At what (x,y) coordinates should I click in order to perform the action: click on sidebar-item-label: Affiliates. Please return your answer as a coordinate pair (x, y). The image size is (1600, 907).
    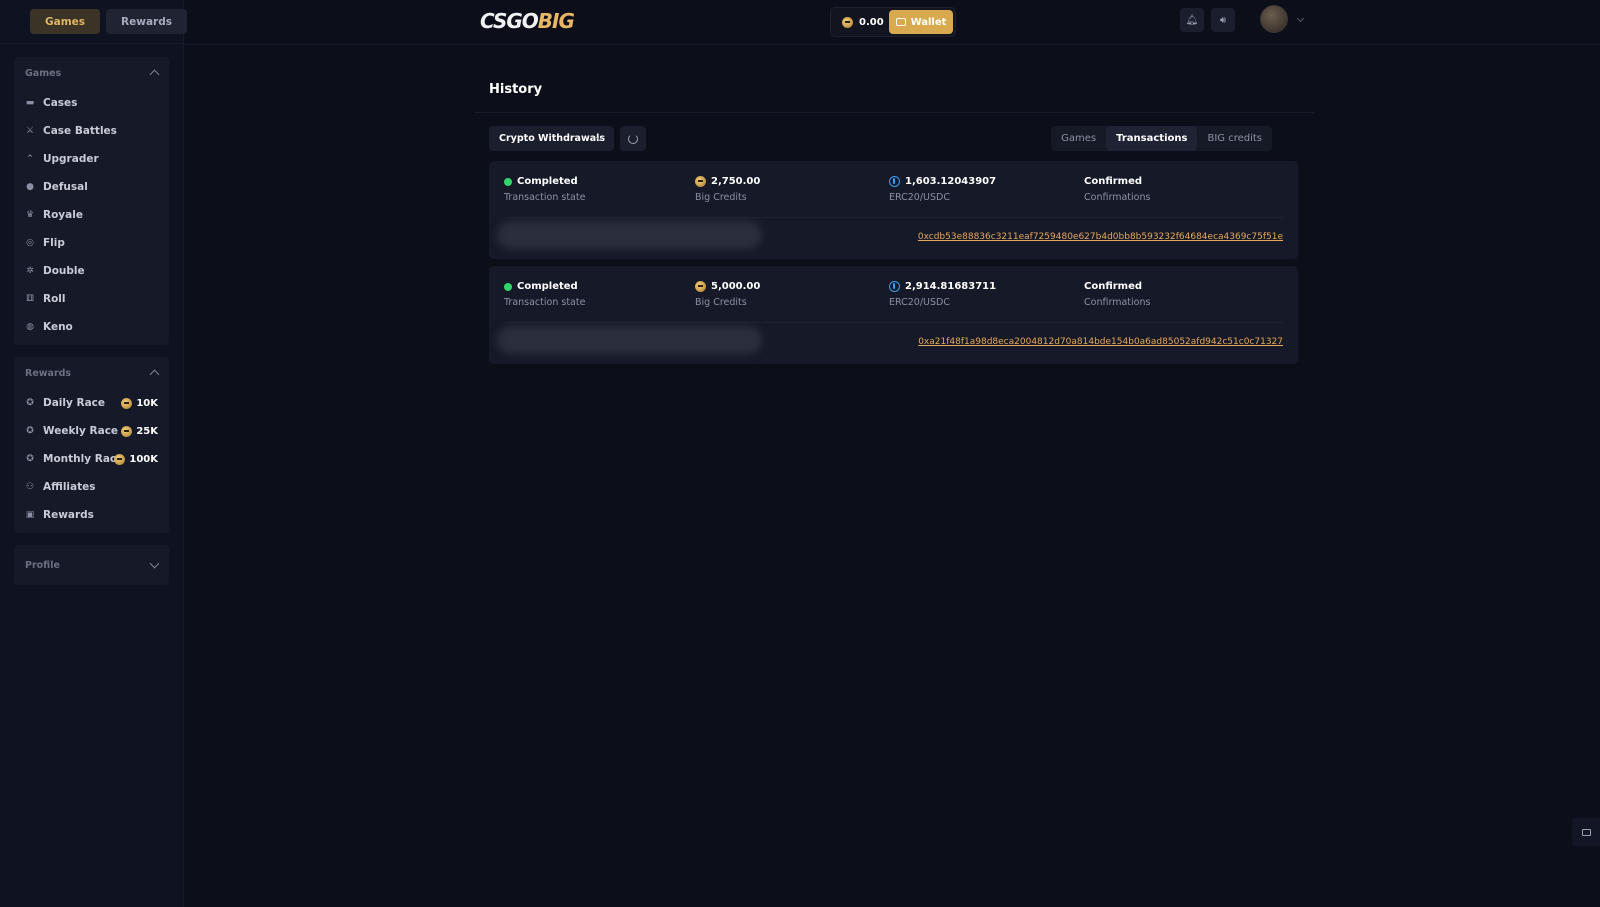
    Looking at the image, I should click on (69, 487).